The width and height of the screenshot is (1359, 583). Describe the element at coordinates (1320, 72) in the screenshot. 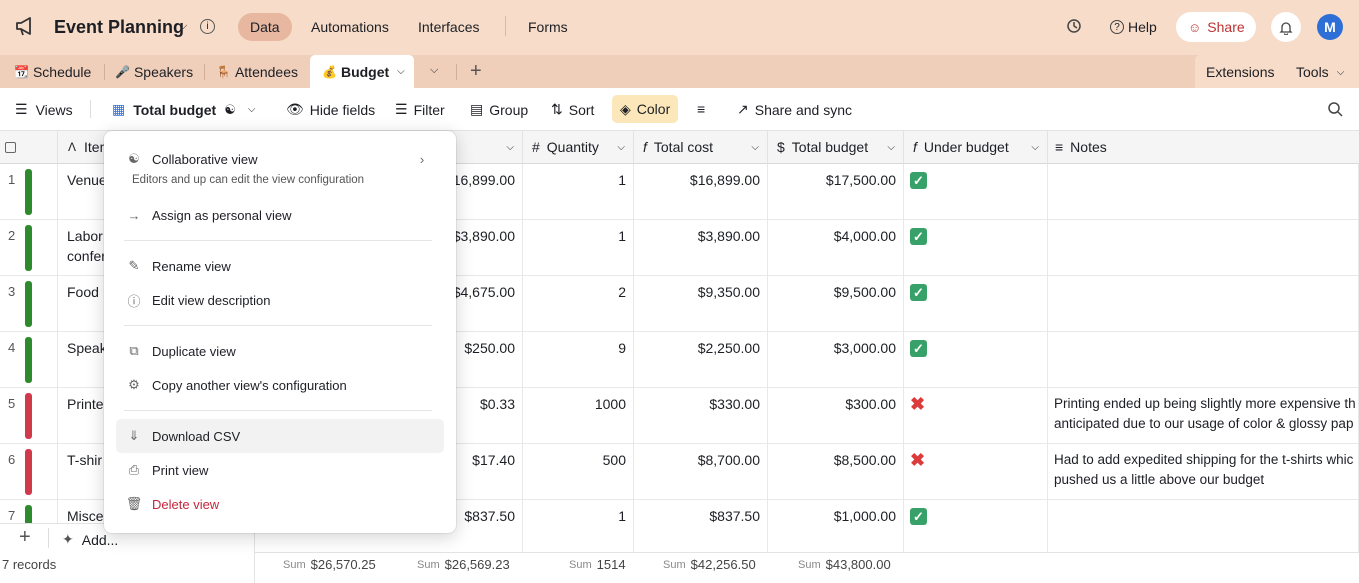

I see `tools-button: Tools ⌵` at that location.